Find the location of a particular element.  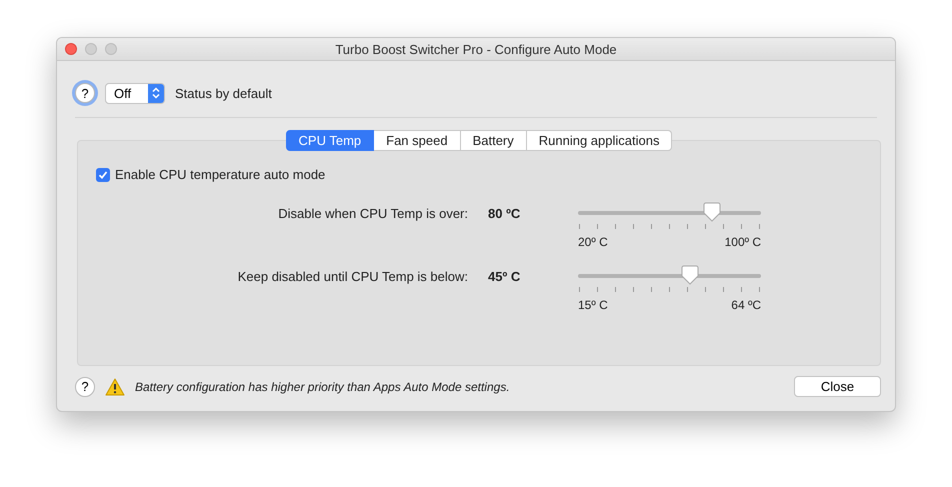

status-label: Status by default is located at coordinates (223, 93).